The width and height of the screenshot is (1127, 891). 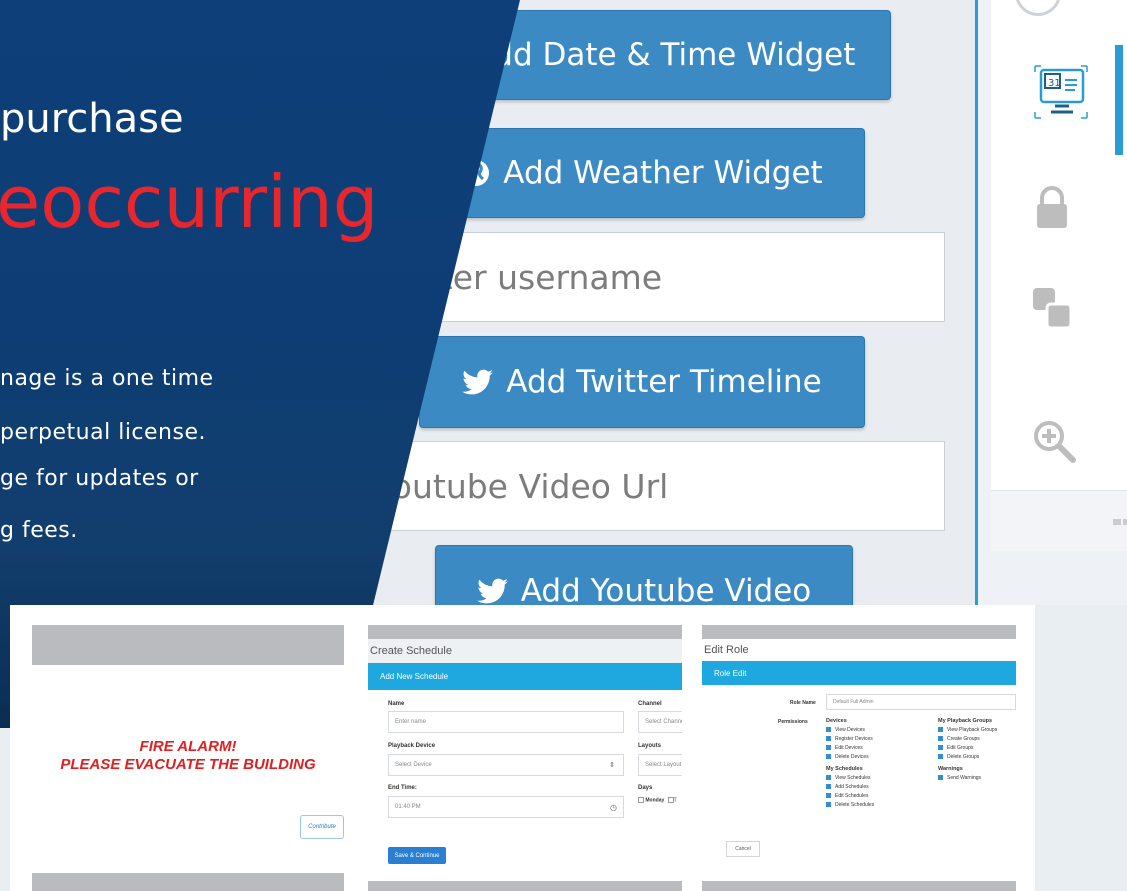 What do you see at coordinates (960, 748) in the screenshot?
I see `perm-label: Edit Groups` at bounding box center [960, 748].